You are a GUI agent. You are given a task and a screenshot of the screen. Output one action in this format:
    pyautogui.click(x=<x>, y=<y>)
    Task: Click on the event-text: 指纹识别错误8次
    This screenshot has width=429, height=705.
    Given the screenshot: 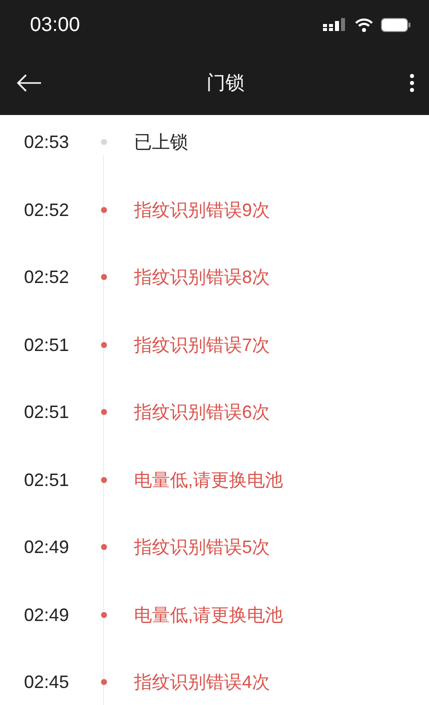 What is the action you would take?
    pyautogui.click(x=202, y=277)
    